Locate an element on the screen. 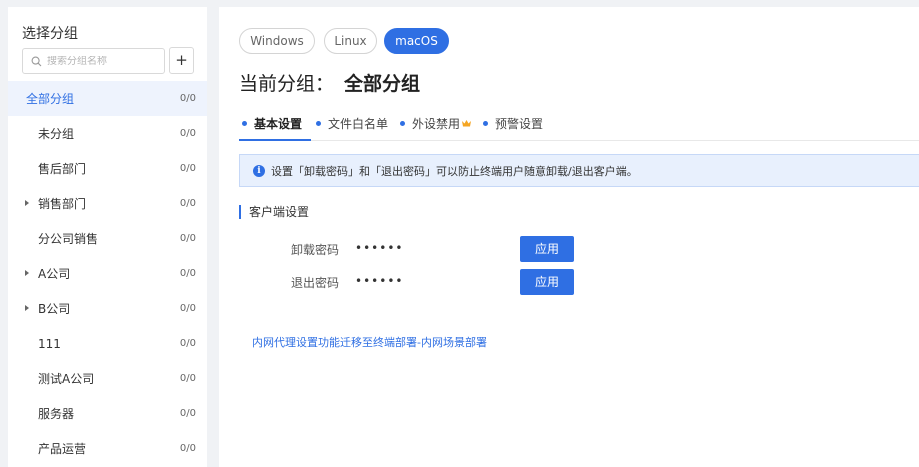 Image resolution: width=919 pixels, height=467 pixels. migrate-link: 内网代理设置功能迁移至终端部署-内网场景部署 is located at coordinates (369, 342).